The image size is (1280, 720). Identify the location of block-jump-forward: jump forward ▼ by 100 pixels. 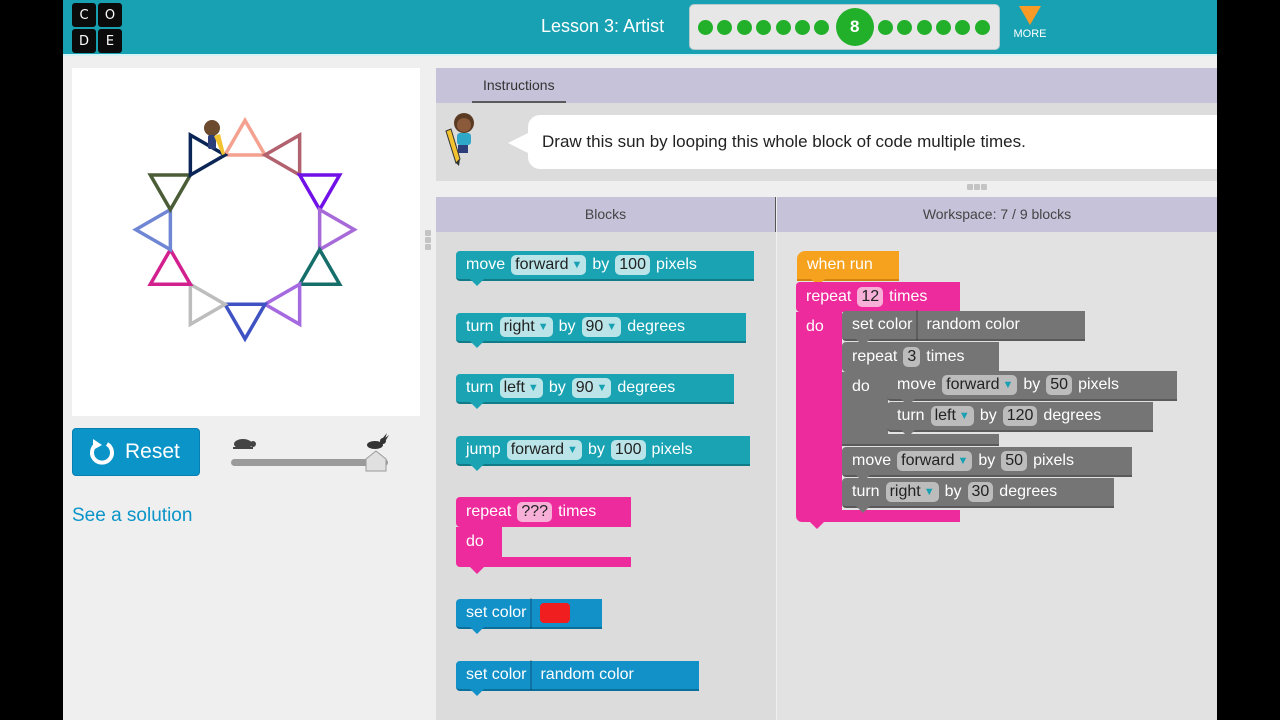
(603, 451).